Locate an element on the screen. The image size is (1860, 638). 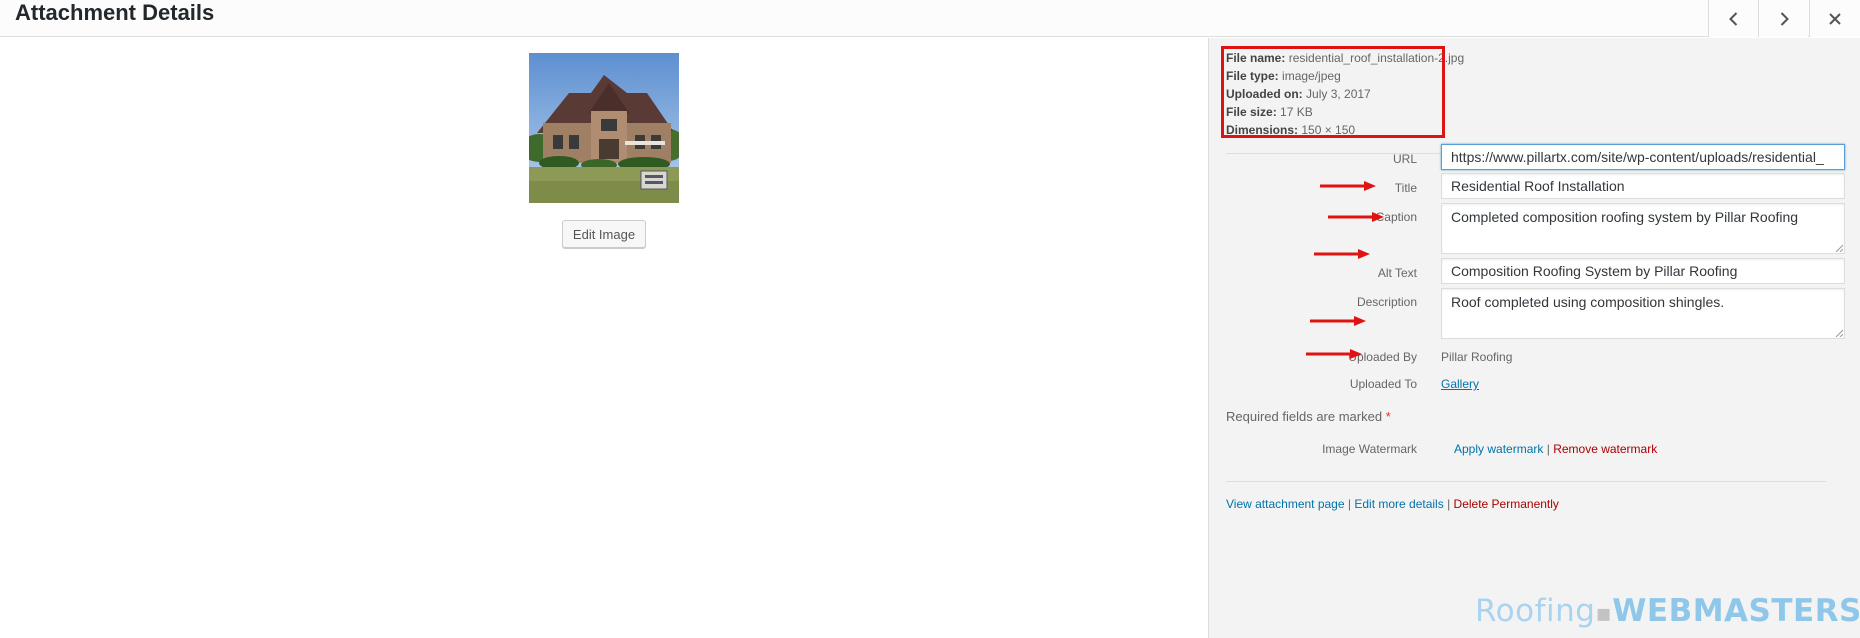
modal-header: Attachment Details is located at coordinates (930, 18).